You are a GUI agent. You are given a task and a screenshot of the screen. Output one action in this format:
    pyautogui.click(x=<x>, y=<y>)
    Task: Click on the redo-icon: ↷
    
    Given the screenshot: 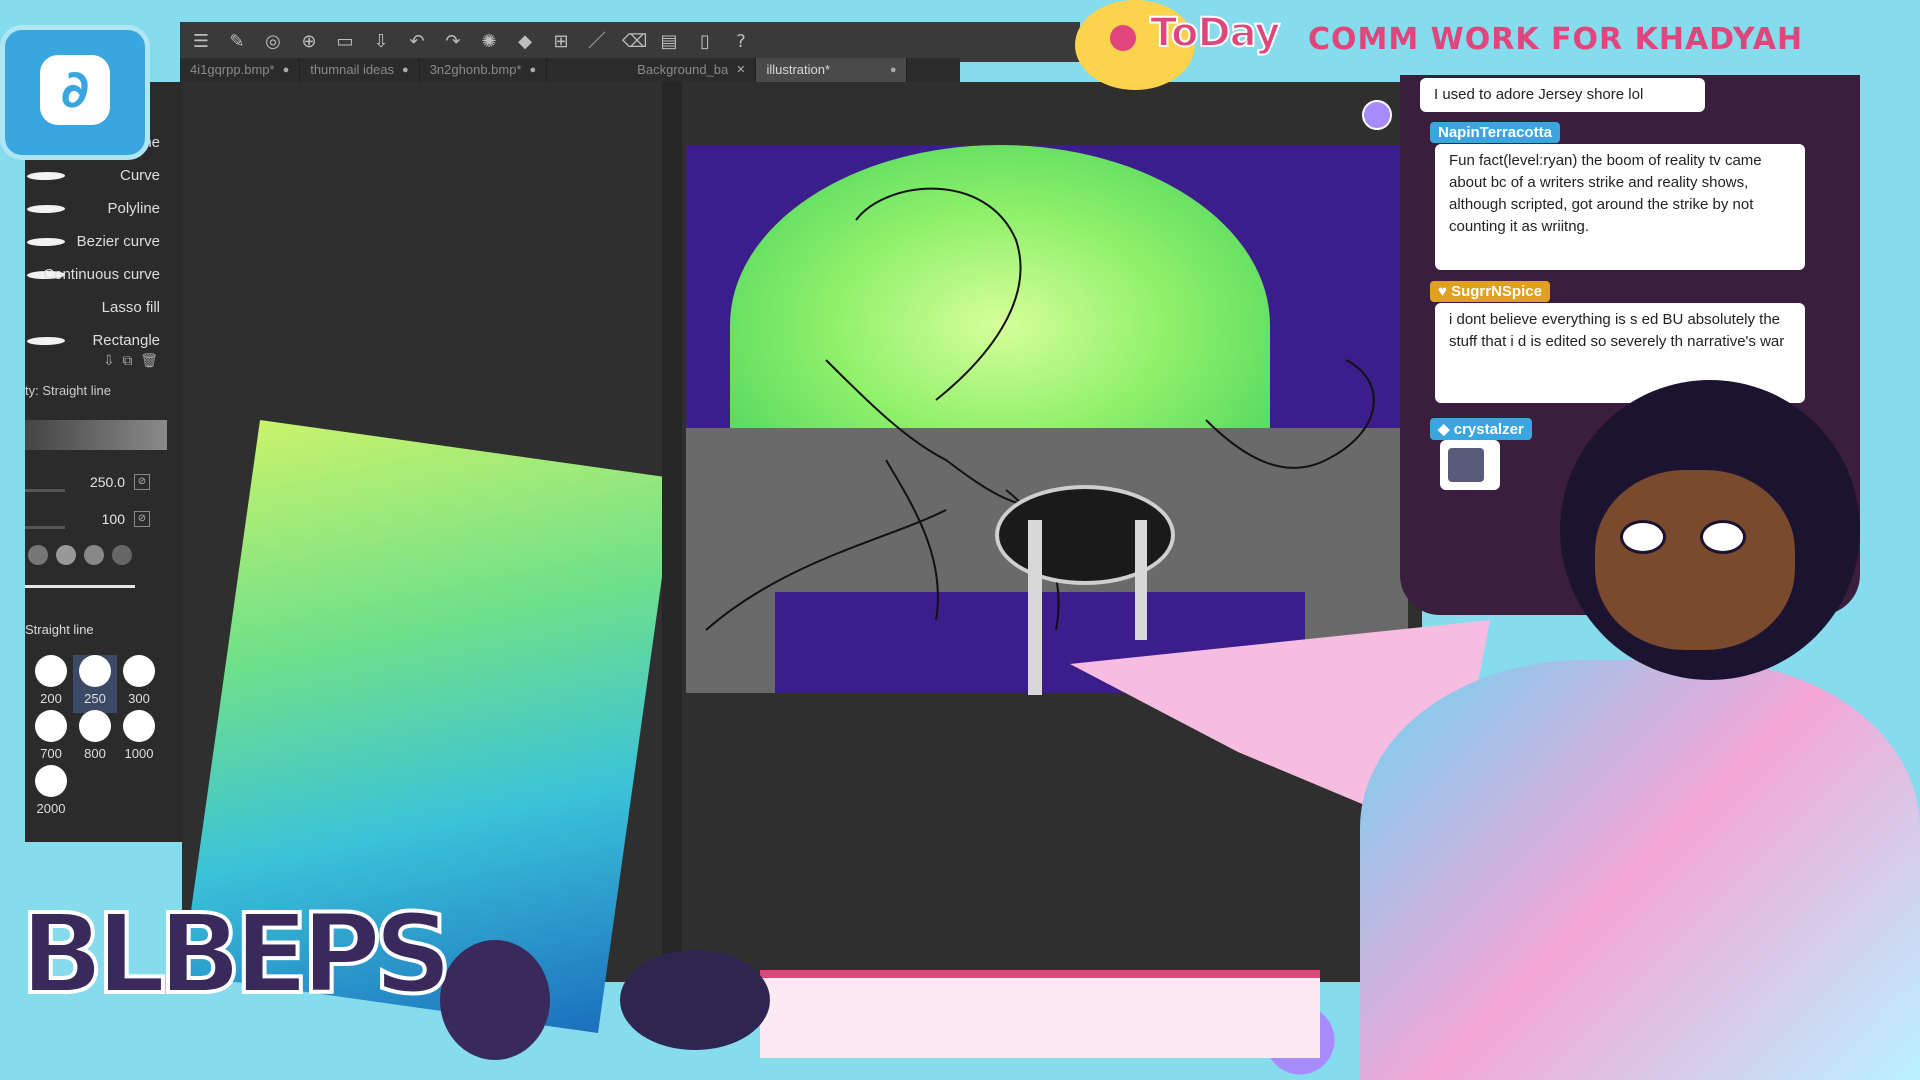 What is the action you would take?
    pyautogui.click(x=453, y=42)
    